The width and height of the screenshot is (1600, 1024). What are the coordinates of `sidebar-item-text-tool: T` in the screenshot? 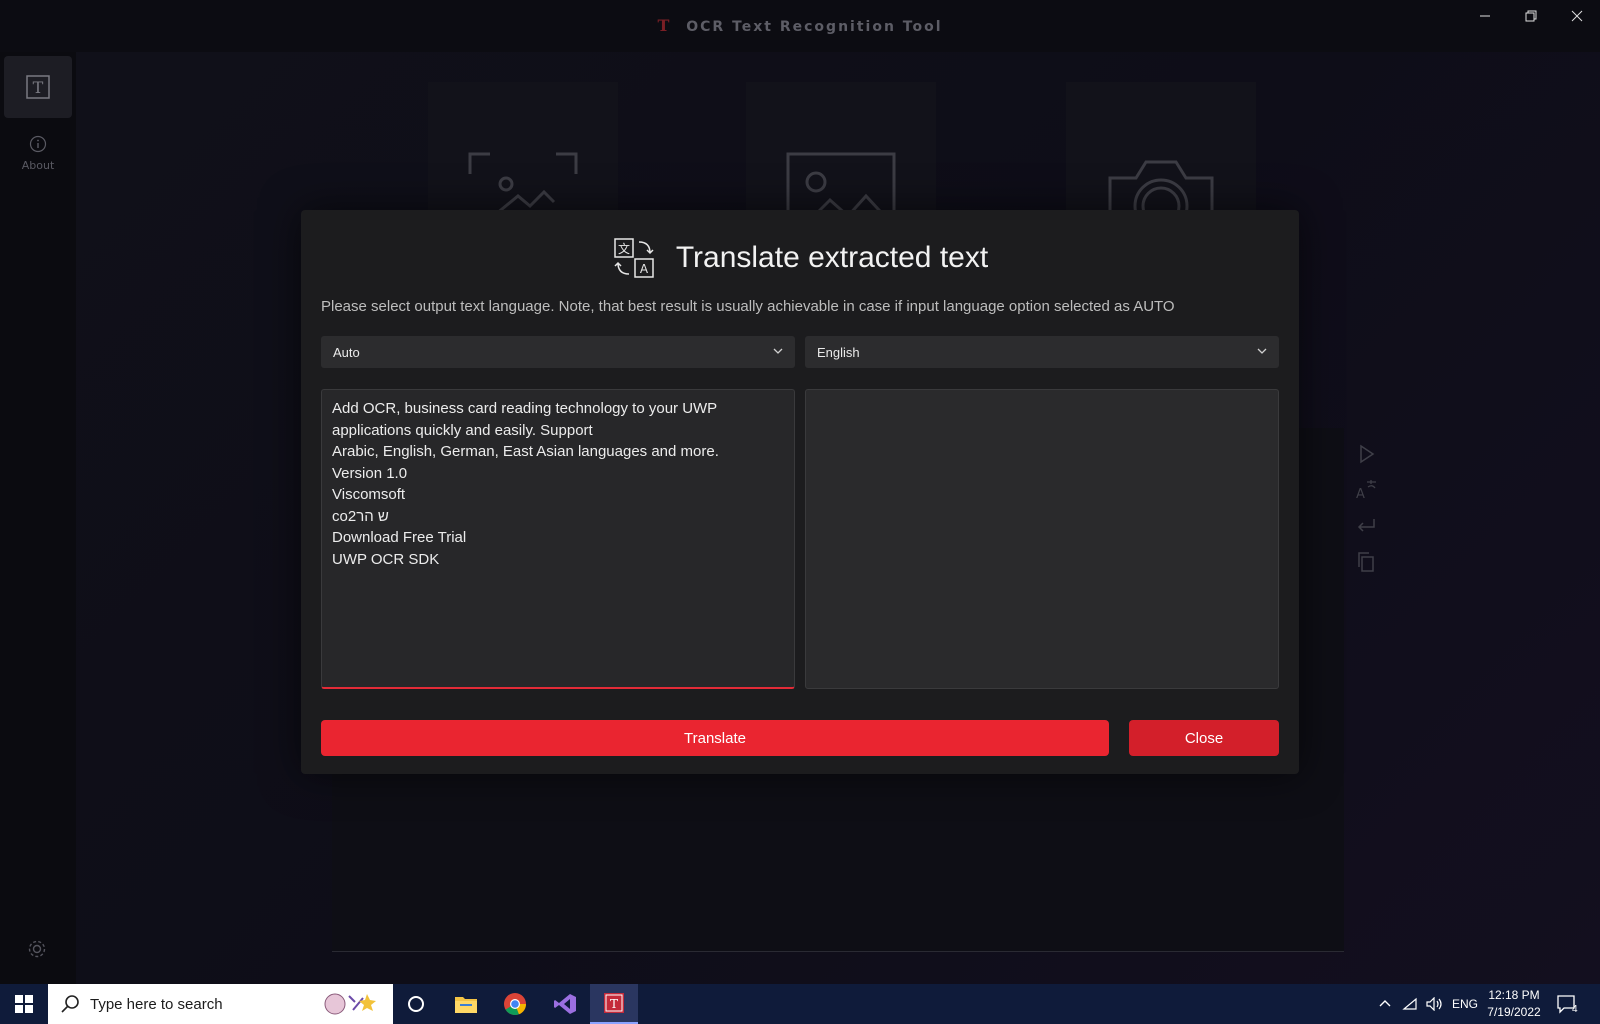 It's located at (38, 87).